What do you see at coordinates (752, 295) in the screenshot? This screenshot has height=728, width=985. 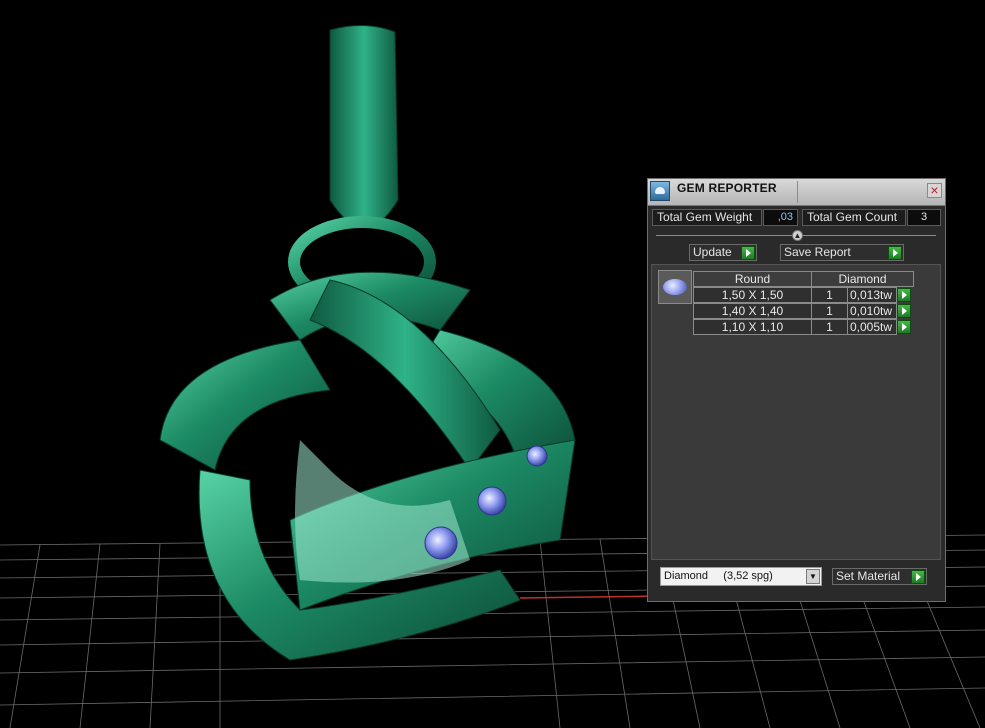 I see `gem-size-cell: 1,50 X 1,50` at bounding box center [752, 295].